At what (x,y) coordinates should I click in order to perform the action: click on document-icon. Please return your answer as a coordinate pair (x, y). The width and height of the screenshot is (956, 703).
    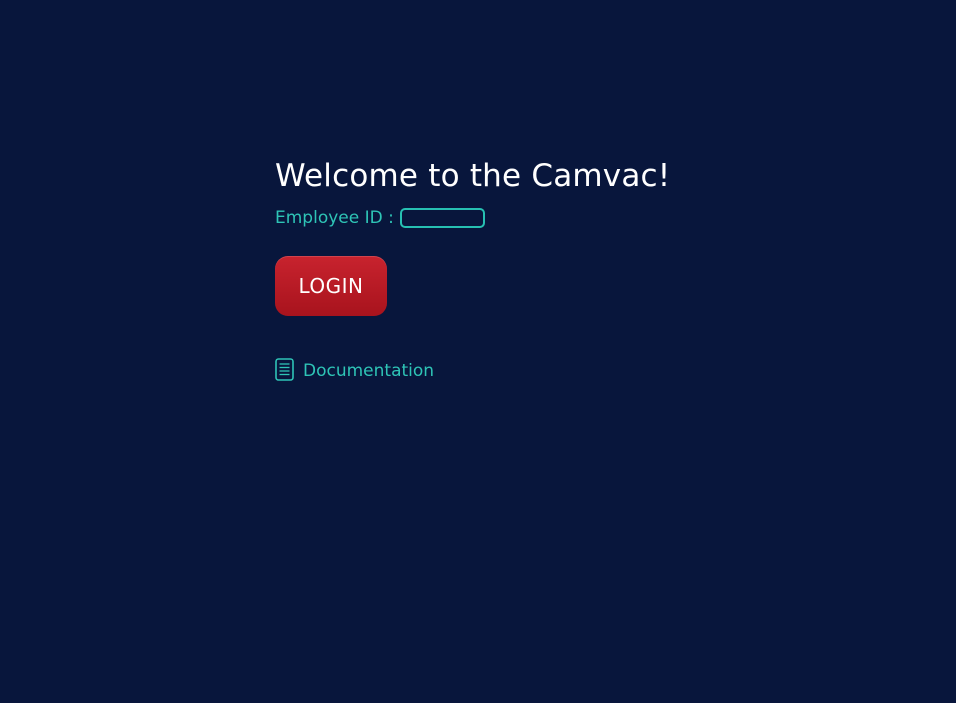
    Looking at the image, I should click on (284, 369).